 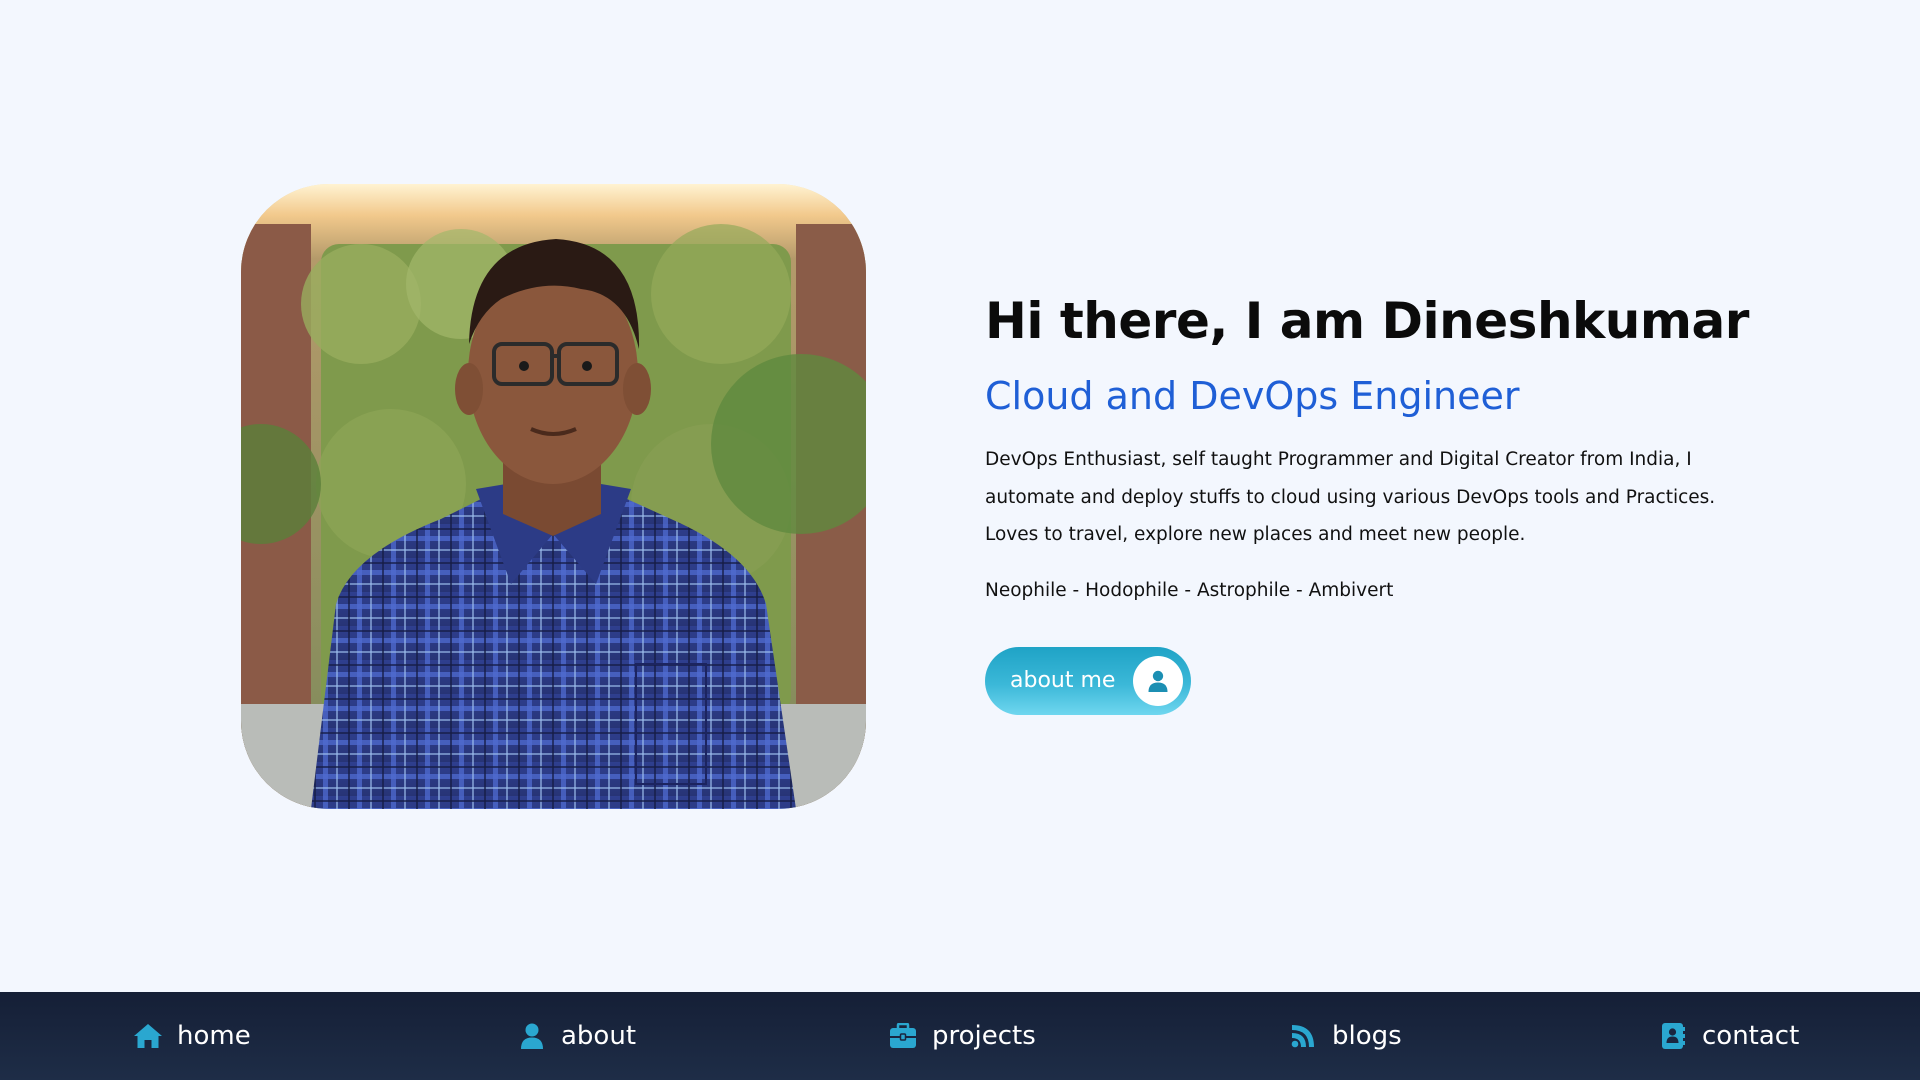 I want to click on nav-label-home: home, so click(x=214, y=1036).